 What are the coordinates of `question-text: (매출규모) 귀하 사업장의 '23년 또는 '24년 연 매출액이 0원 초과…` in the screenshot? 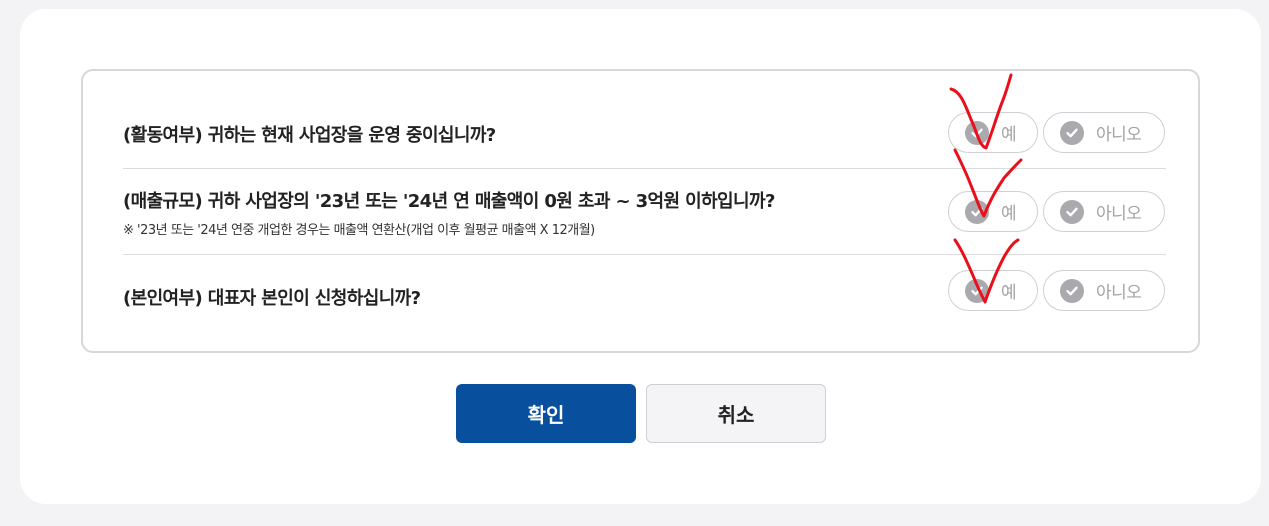 It's located at (449, 201).